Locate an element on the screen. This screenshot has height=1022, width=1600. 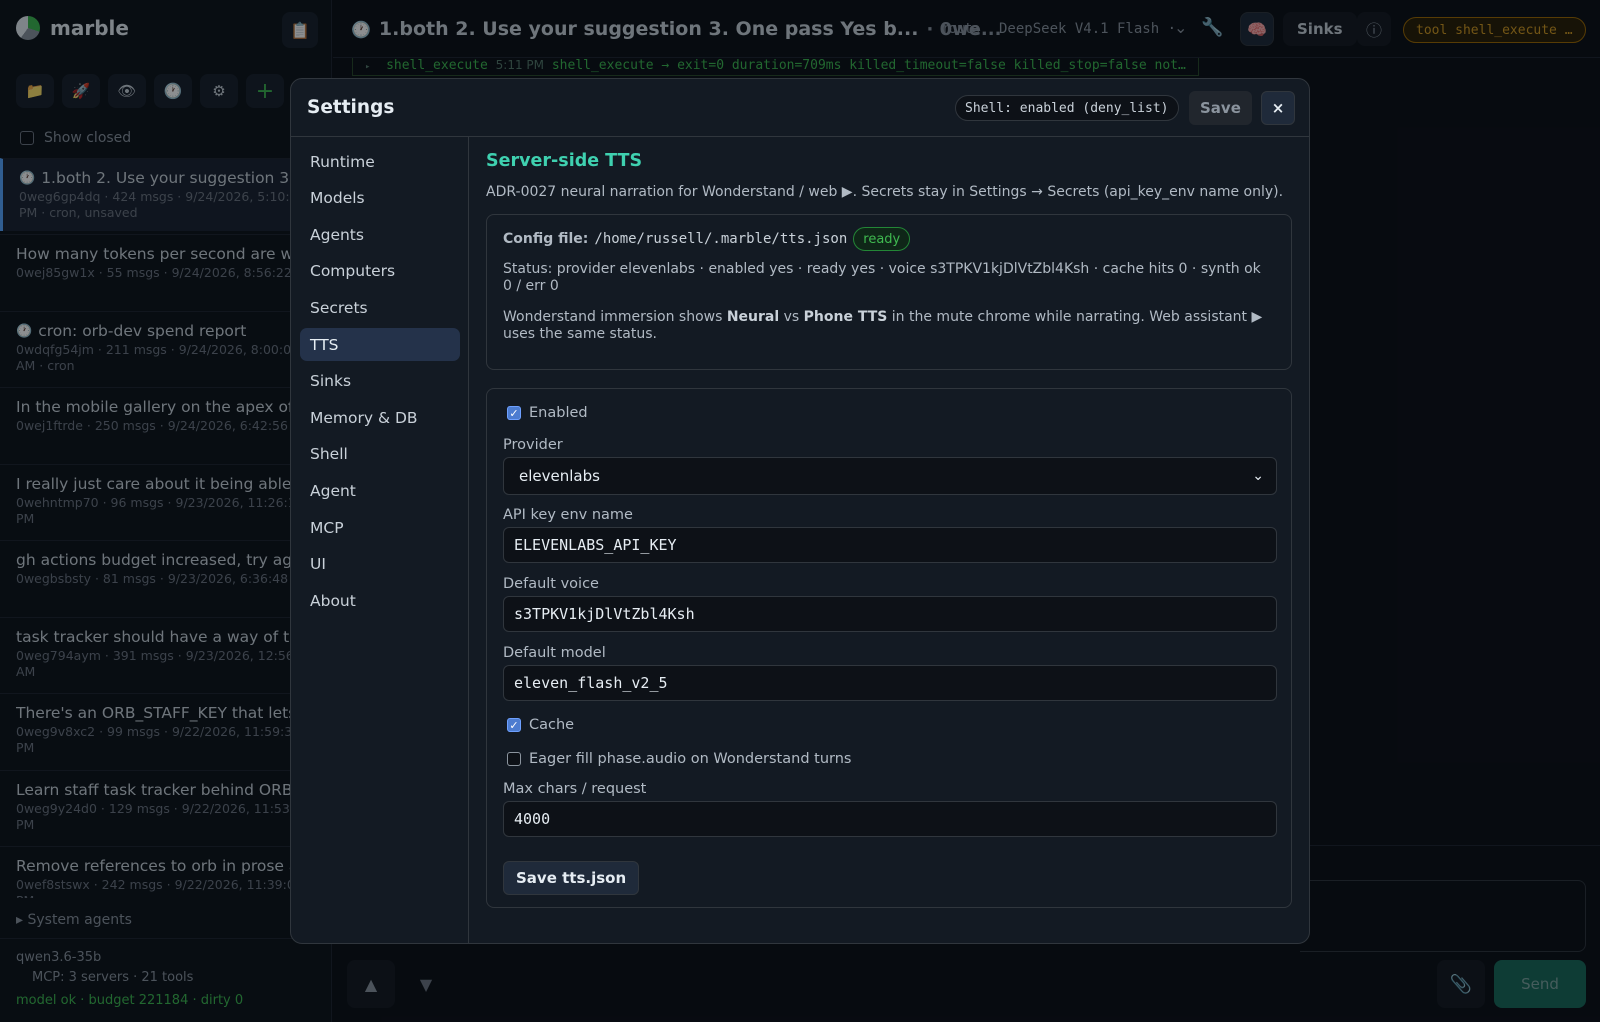
cache-toggle: ✓ Cache is located at coordinates (540, 725).